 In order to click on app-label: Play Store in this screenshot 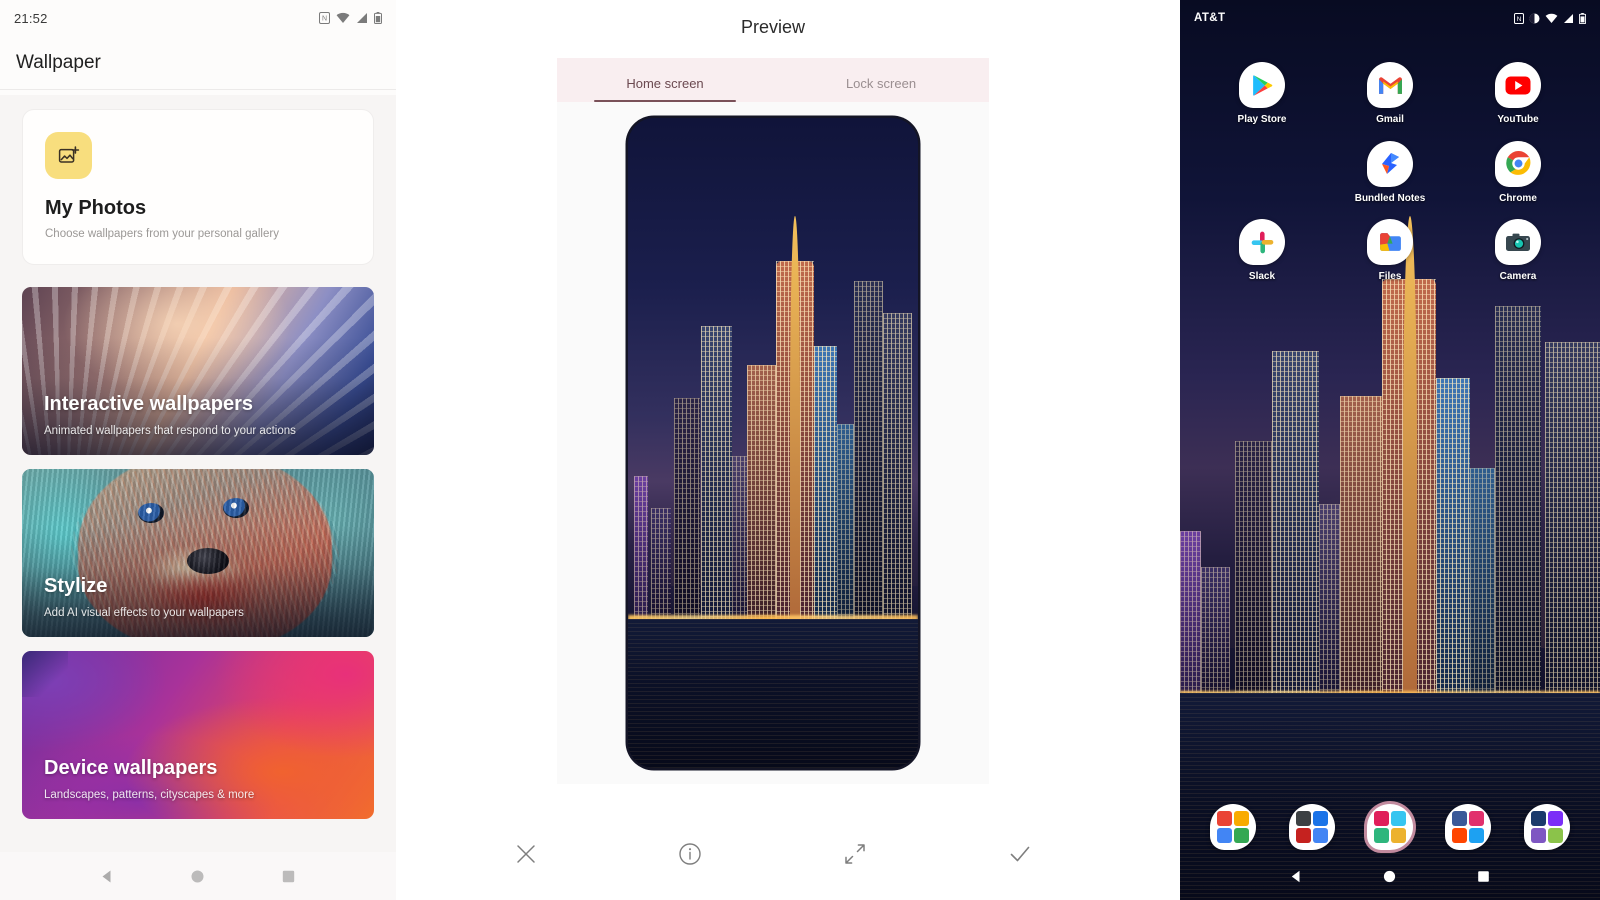, I will do `click(1262, 119)`.